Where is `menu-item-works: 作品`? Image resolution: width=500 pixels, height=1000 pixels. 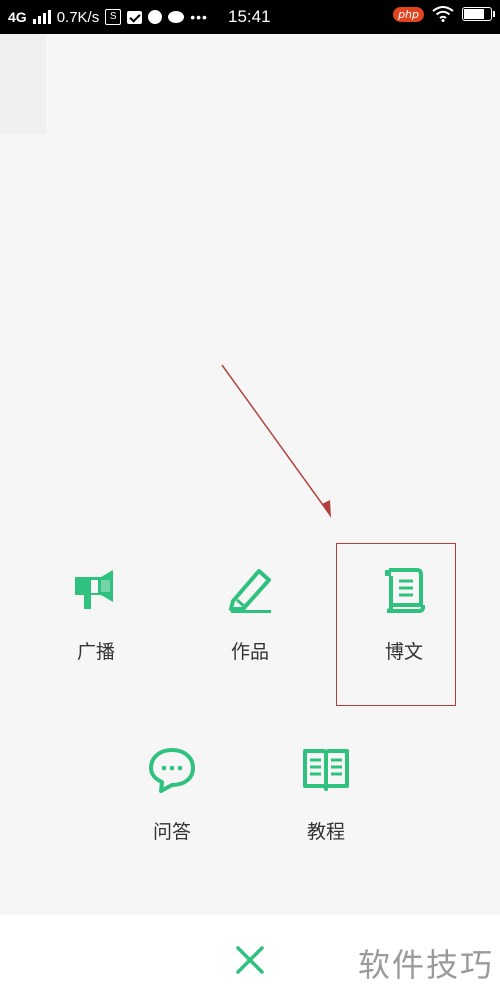 menu-item-works: 作品 is located at coordinates (250, 620).